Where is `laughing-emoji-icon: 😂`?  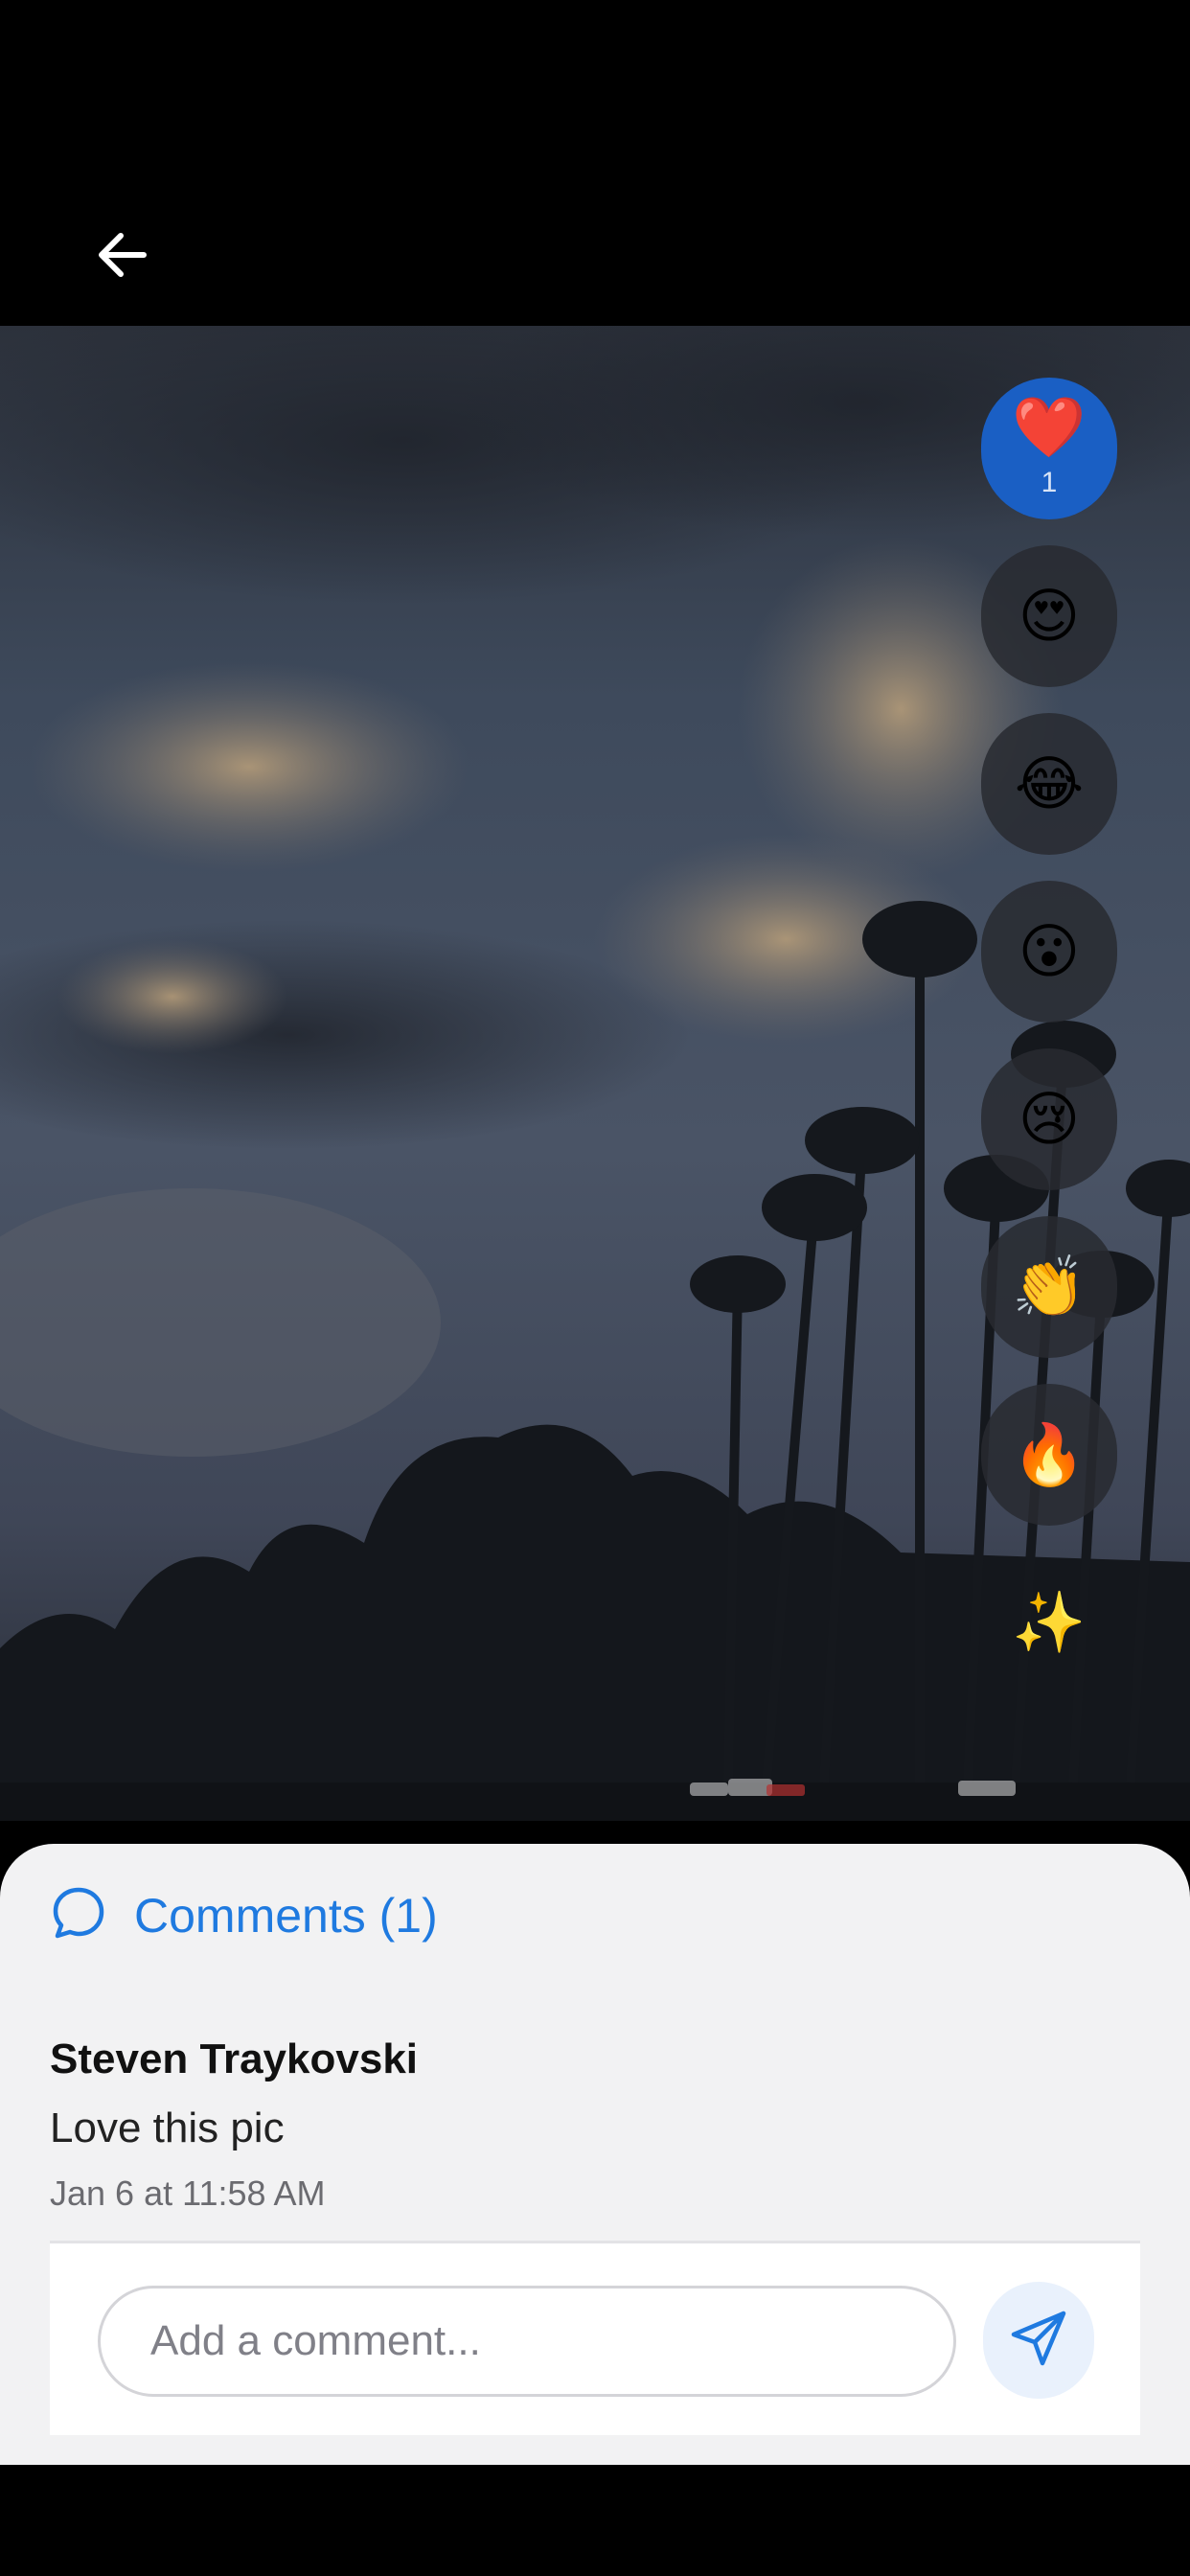 laughing-emoji-icon: 😂 is located at coordinates (1049, 783).